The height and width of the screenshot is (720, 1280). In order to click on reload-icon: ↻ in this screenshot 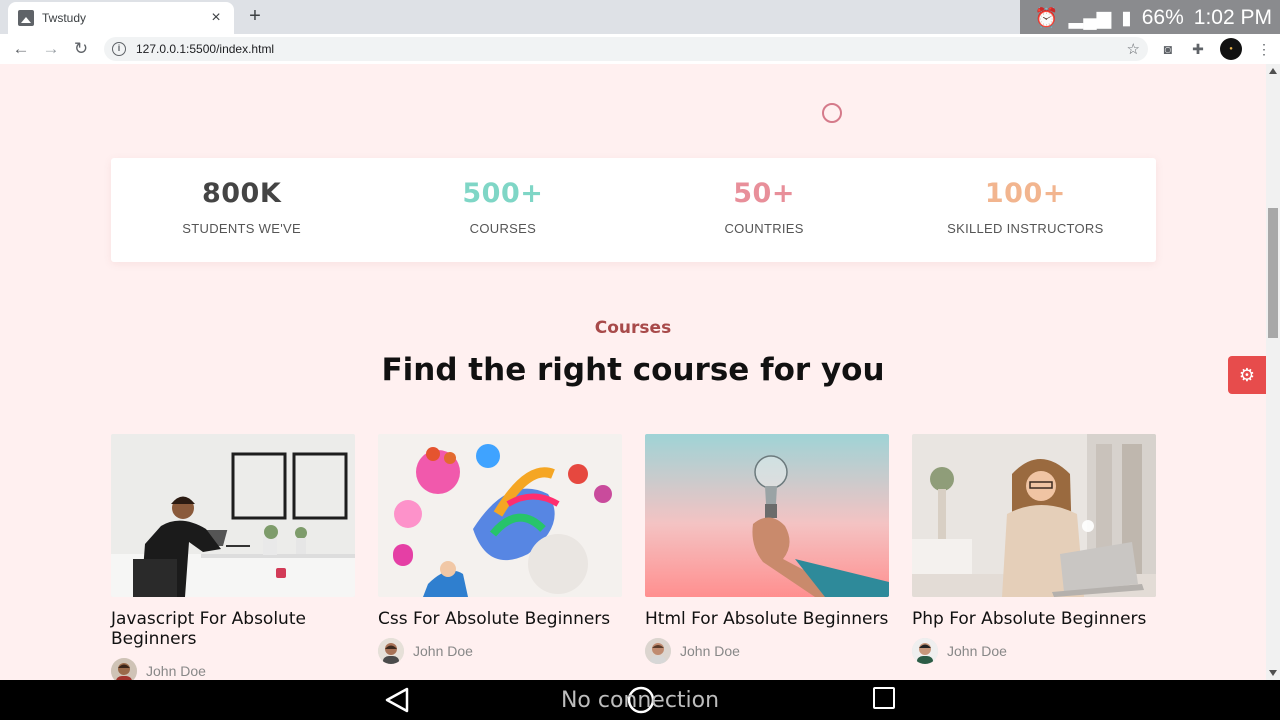, I will do `click(81, 49)`.